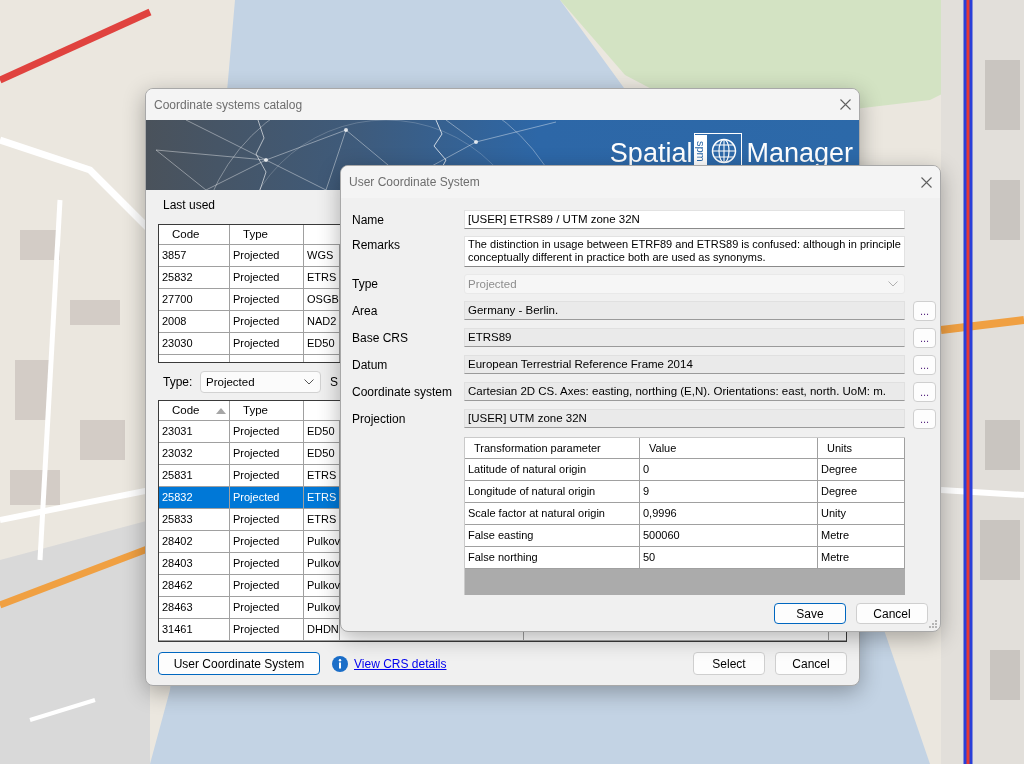 The height and width of the screenshot is (764, 1024). I want to click on window-title: Coordinate systems catalog, so click(228, 104).